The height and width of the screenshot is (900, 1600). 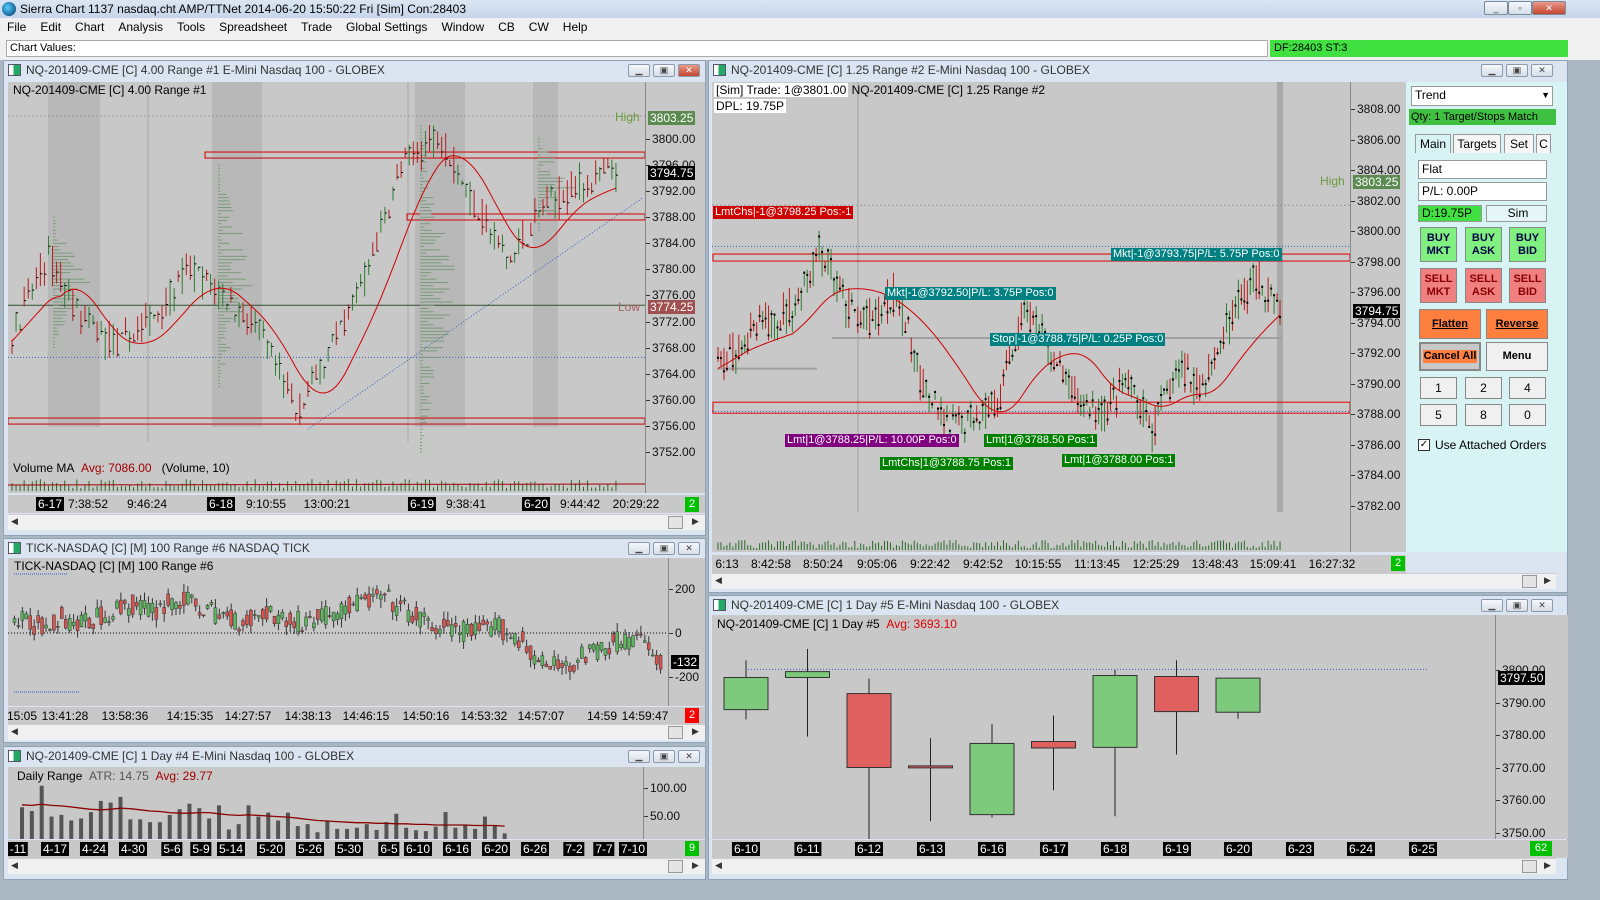 I want to click on menu-help: Help, so click(x=575, y=27).